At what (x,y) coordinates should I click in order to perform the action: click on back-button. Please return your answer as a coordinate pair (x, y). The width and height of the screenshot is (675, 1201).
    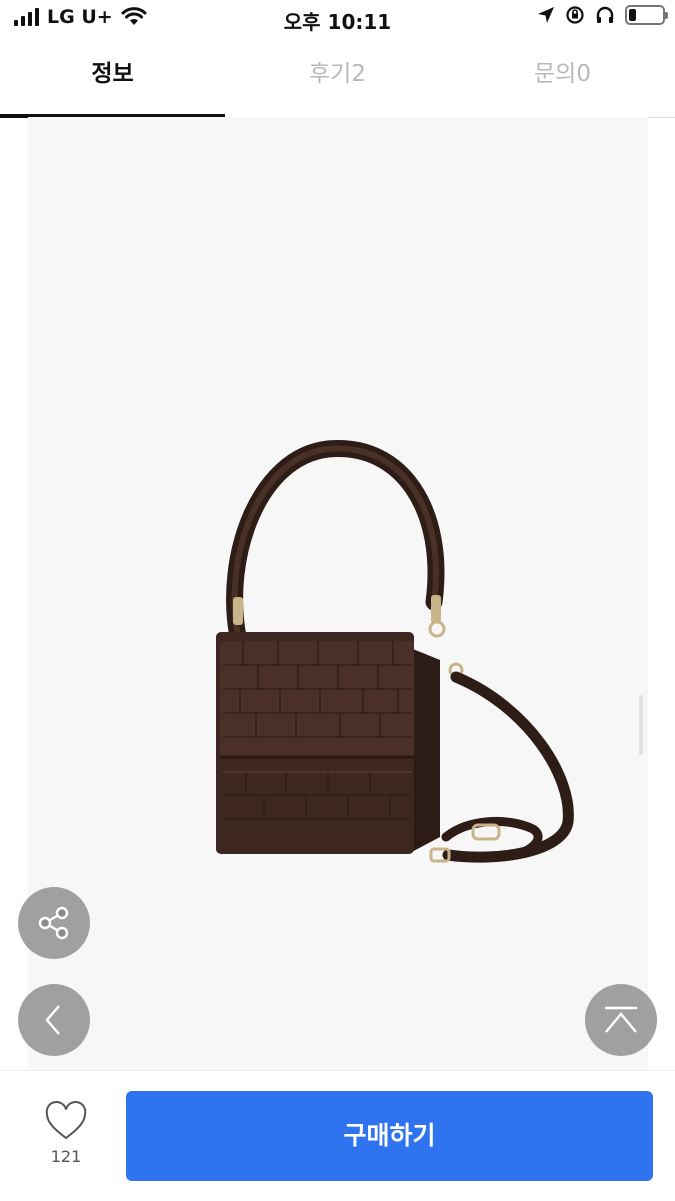
    Looking at the image, I should click on (54, 1020).